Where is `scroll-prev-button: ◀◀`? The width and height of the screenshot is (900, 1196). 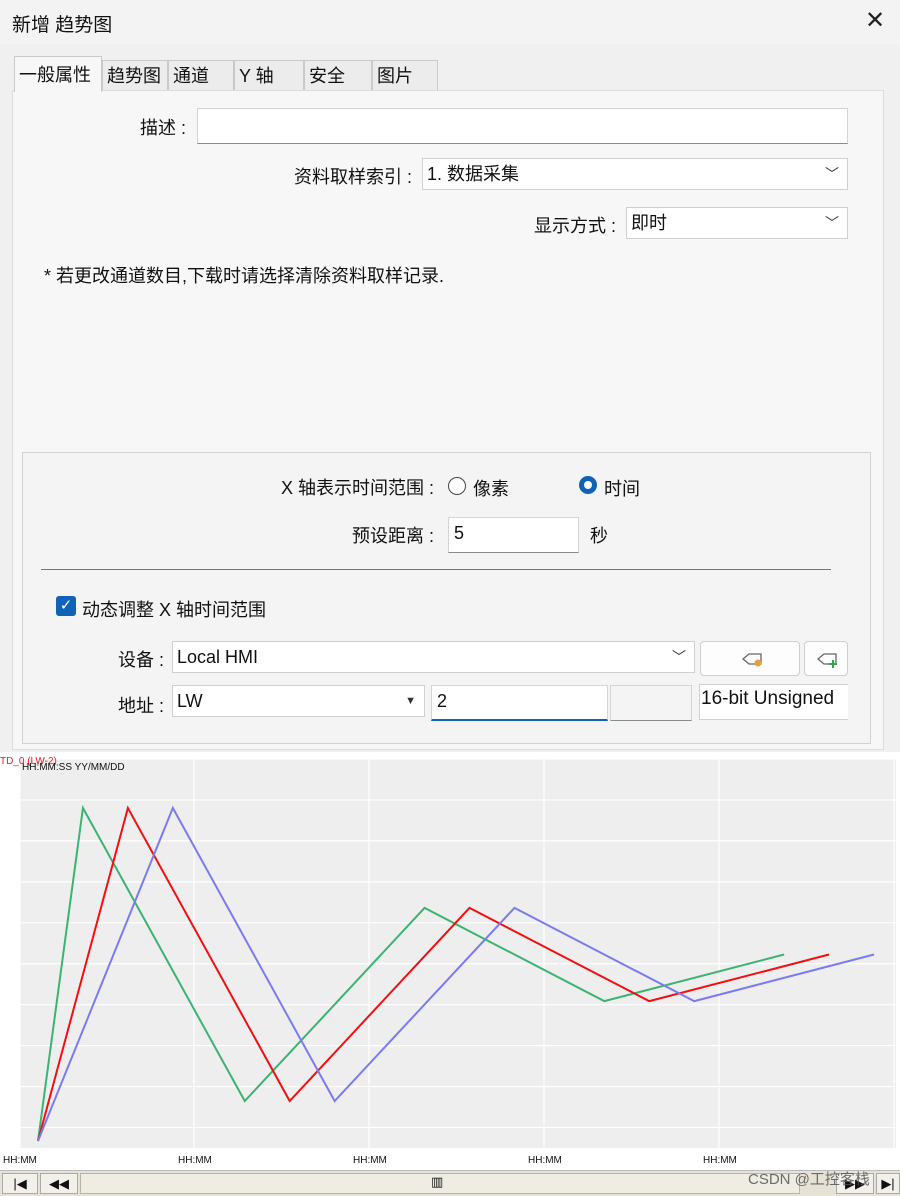
scroll-prev-button: ◀◀ is located at coordinates (59, 1183).